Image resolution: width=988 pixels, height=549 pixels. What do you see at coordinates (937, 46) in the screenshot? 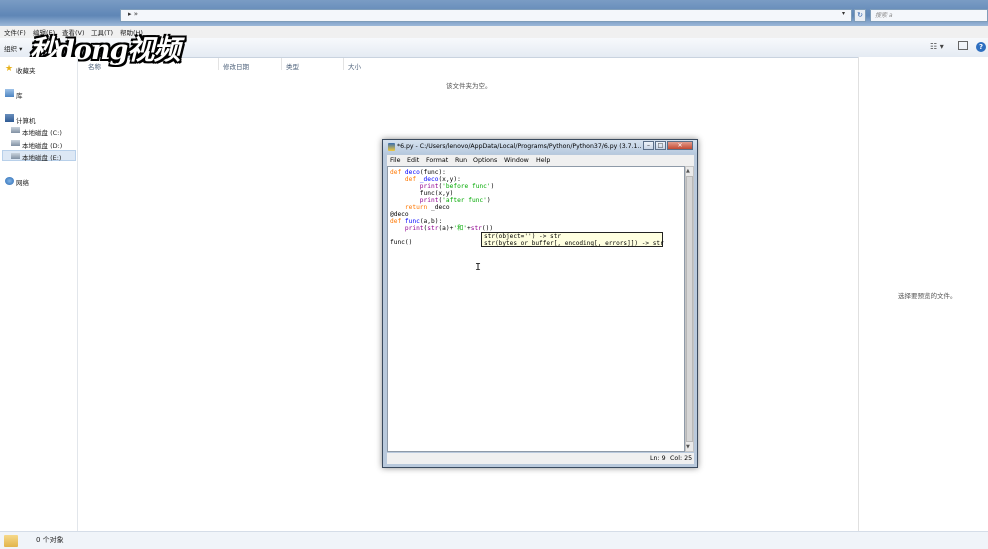
I see `view-options-icon: ☷ ▾` at bounding box center [937, 46].